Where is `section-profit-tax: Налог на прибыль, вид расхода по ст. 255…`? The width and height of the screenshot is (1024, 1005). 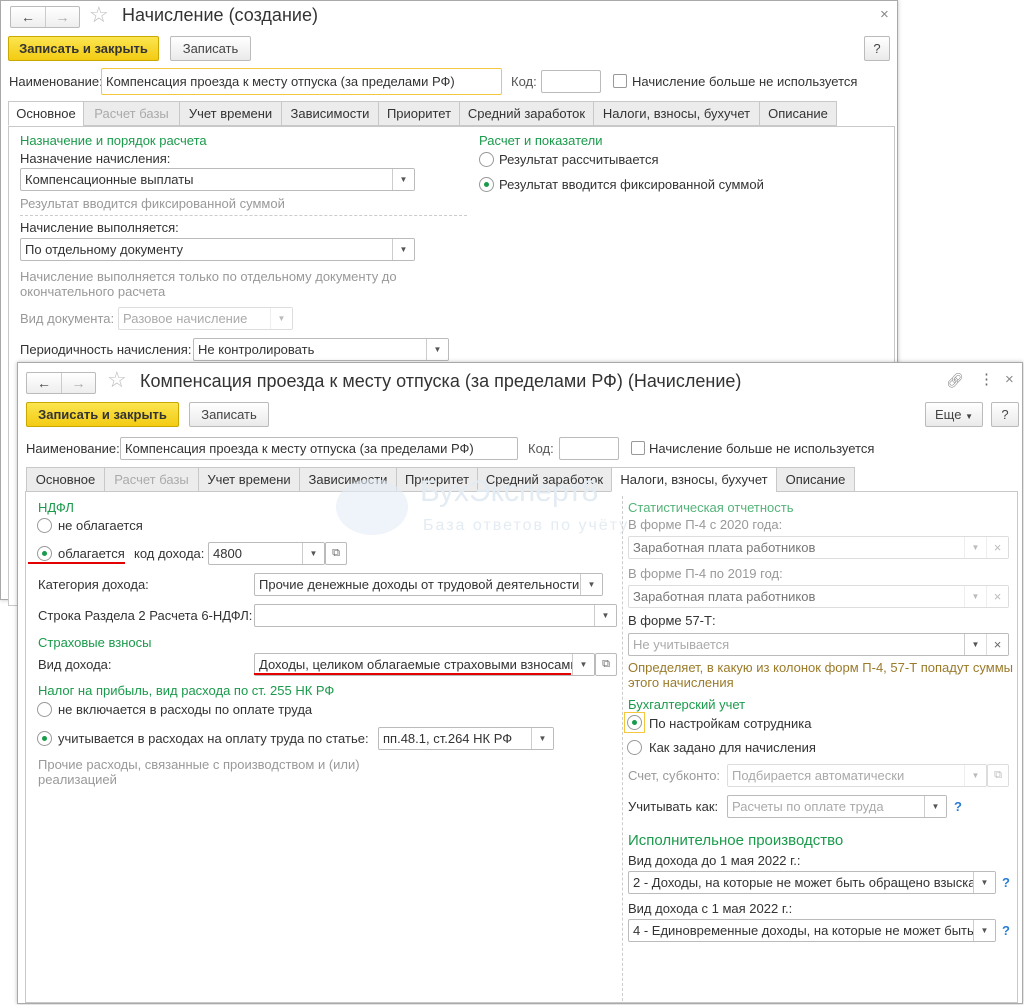
section-profit-tax: Налог на прибыль, вид расхода по ст. 255… is located at coordinates (186, 690).